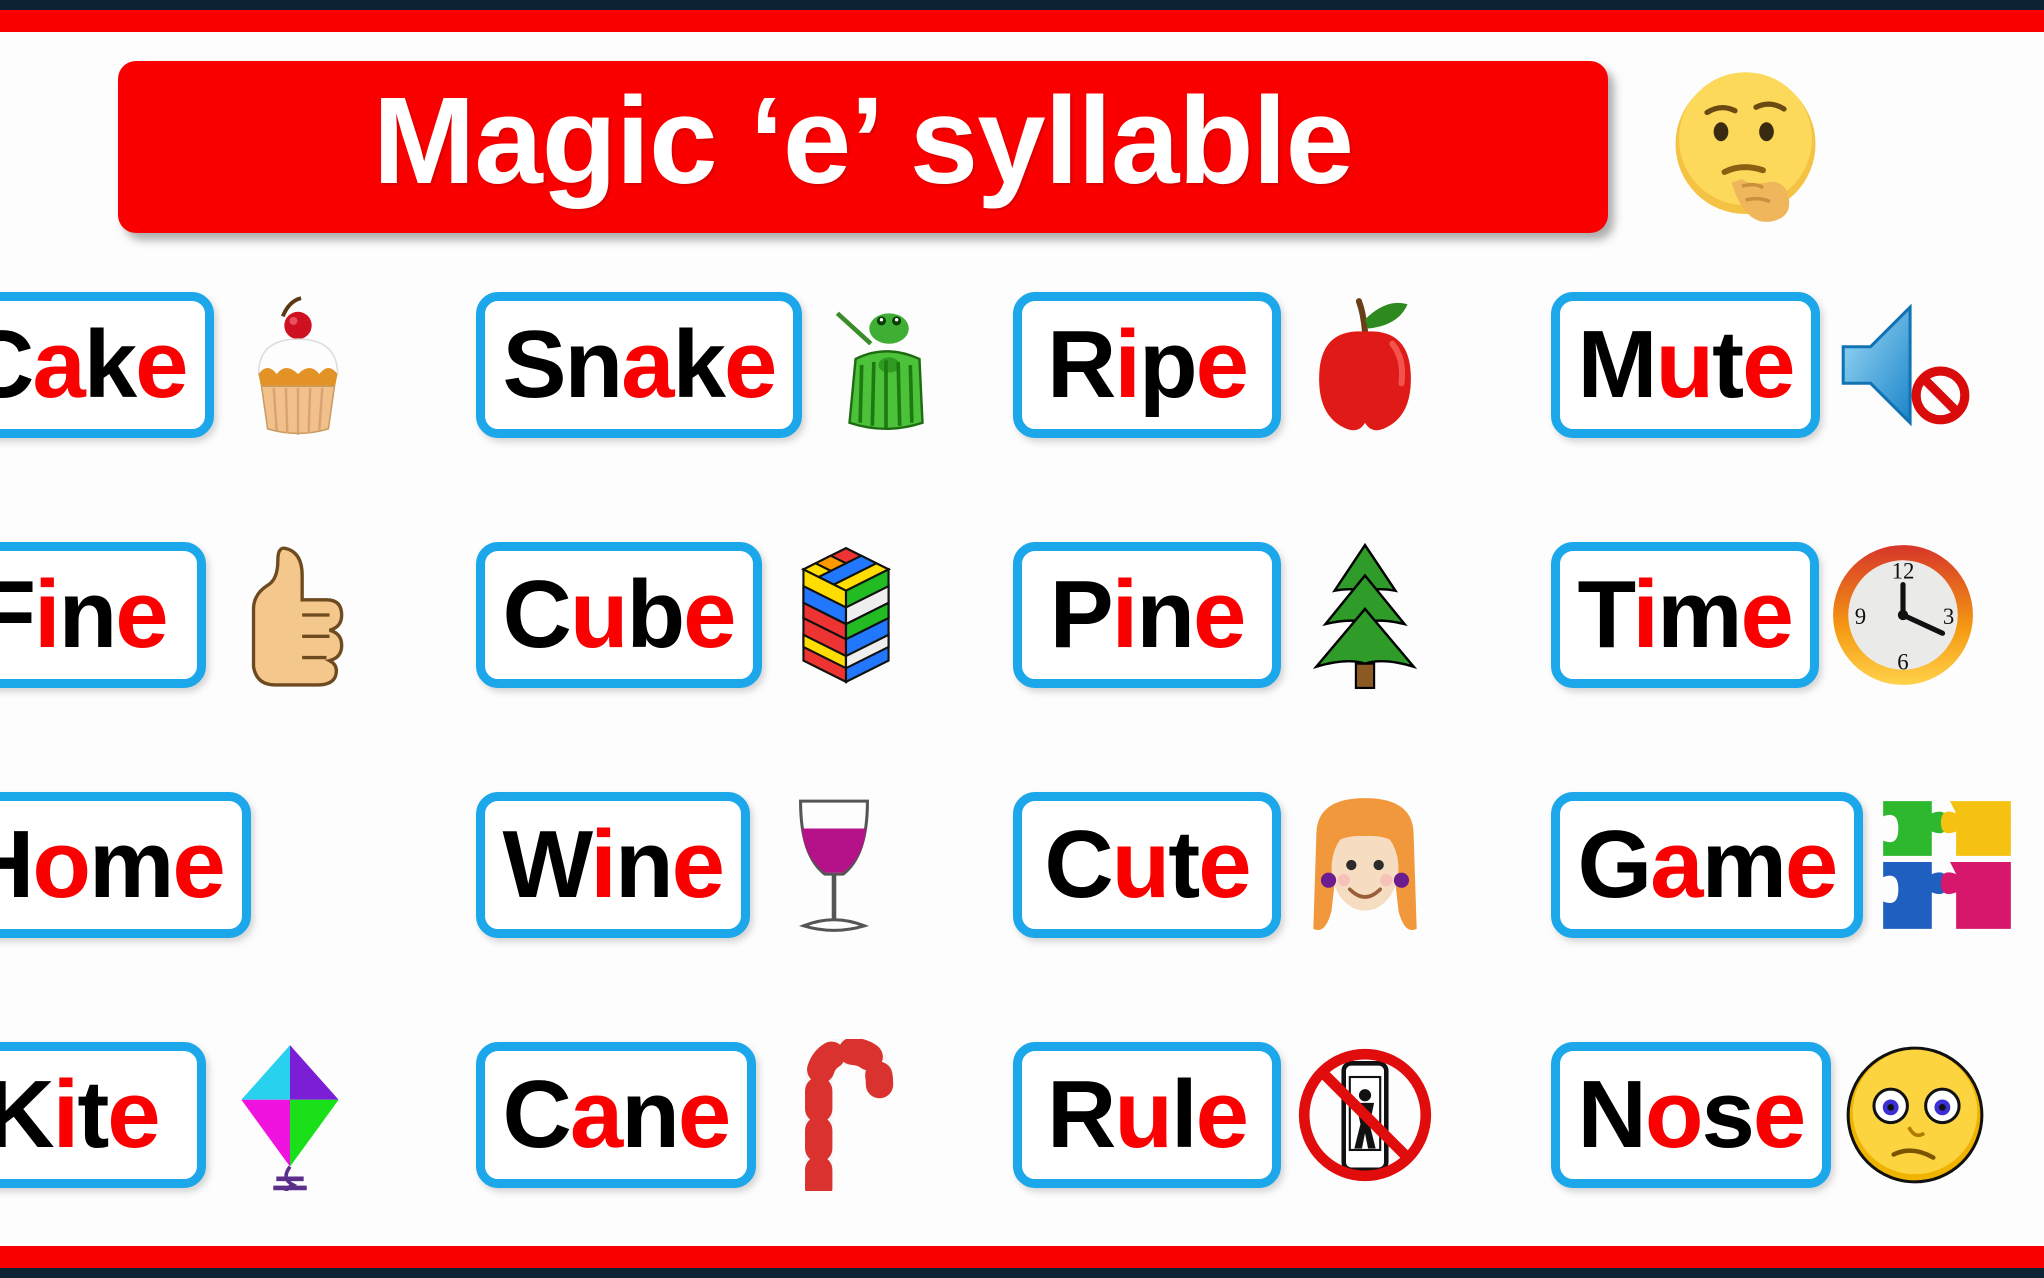 This screenshot has height=1278, width=2044. What do you see at coordinates (1365, 365) in the screenshot?
I see `apple-emoji` at bounding box center [1365, 365].